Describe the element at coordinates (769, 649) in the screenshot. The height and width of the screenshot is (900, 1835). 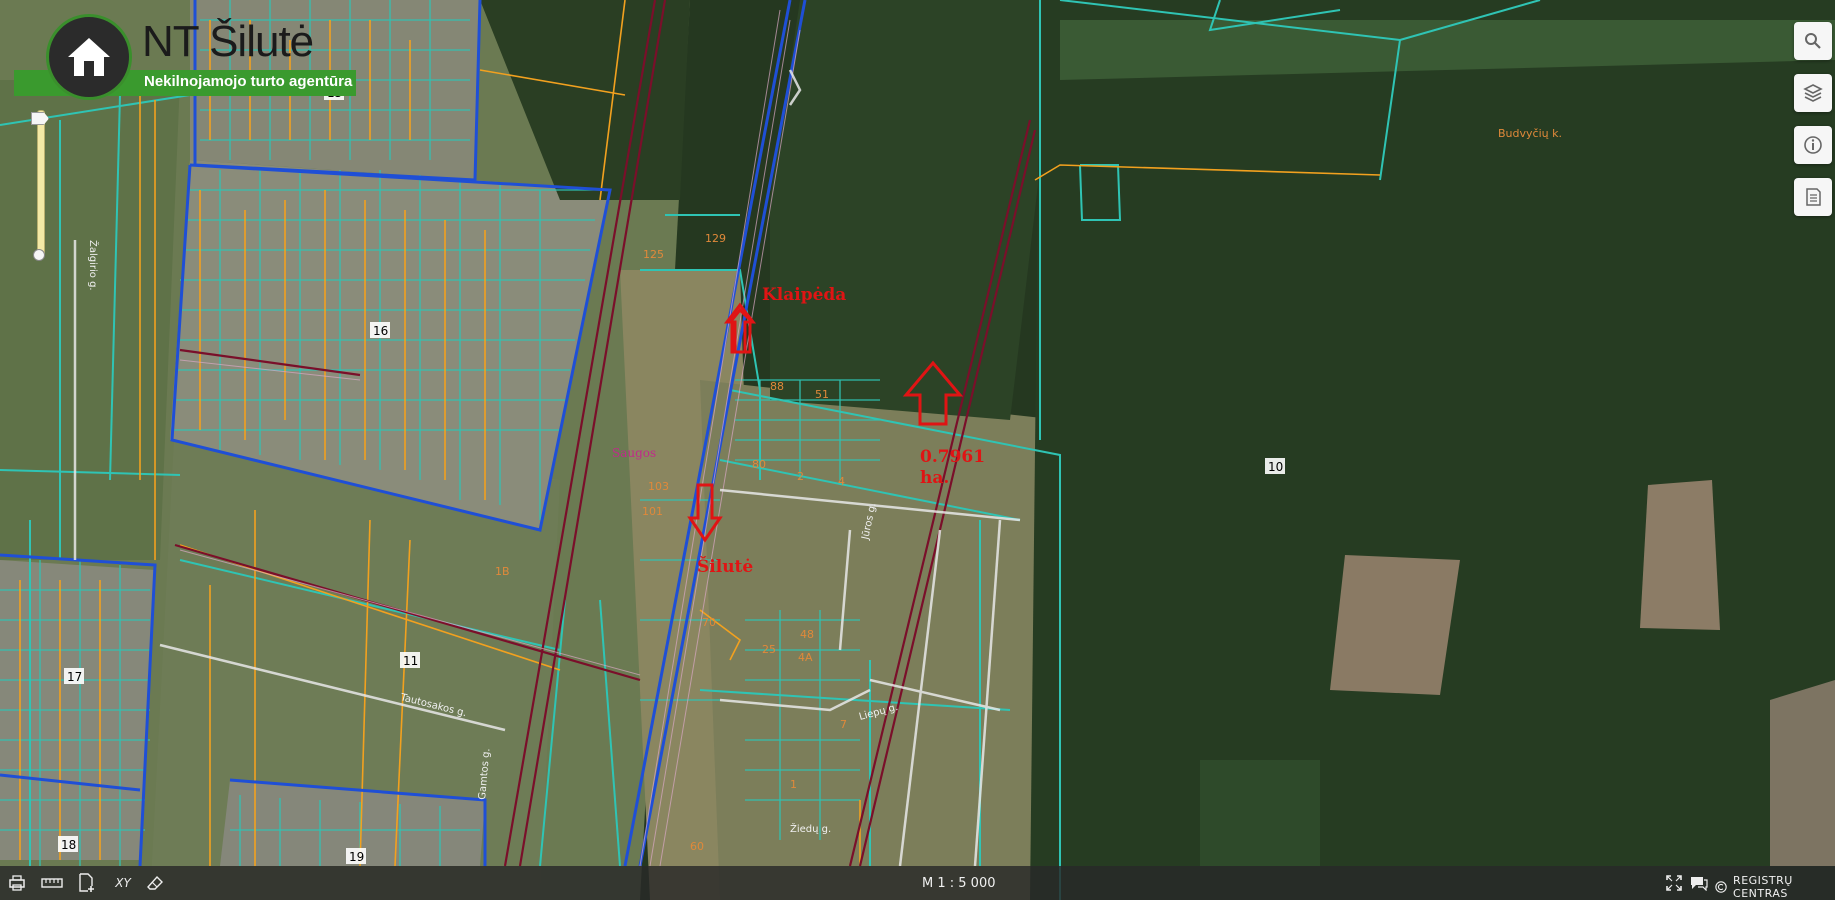
I see `parcel-25: 25` at that location.